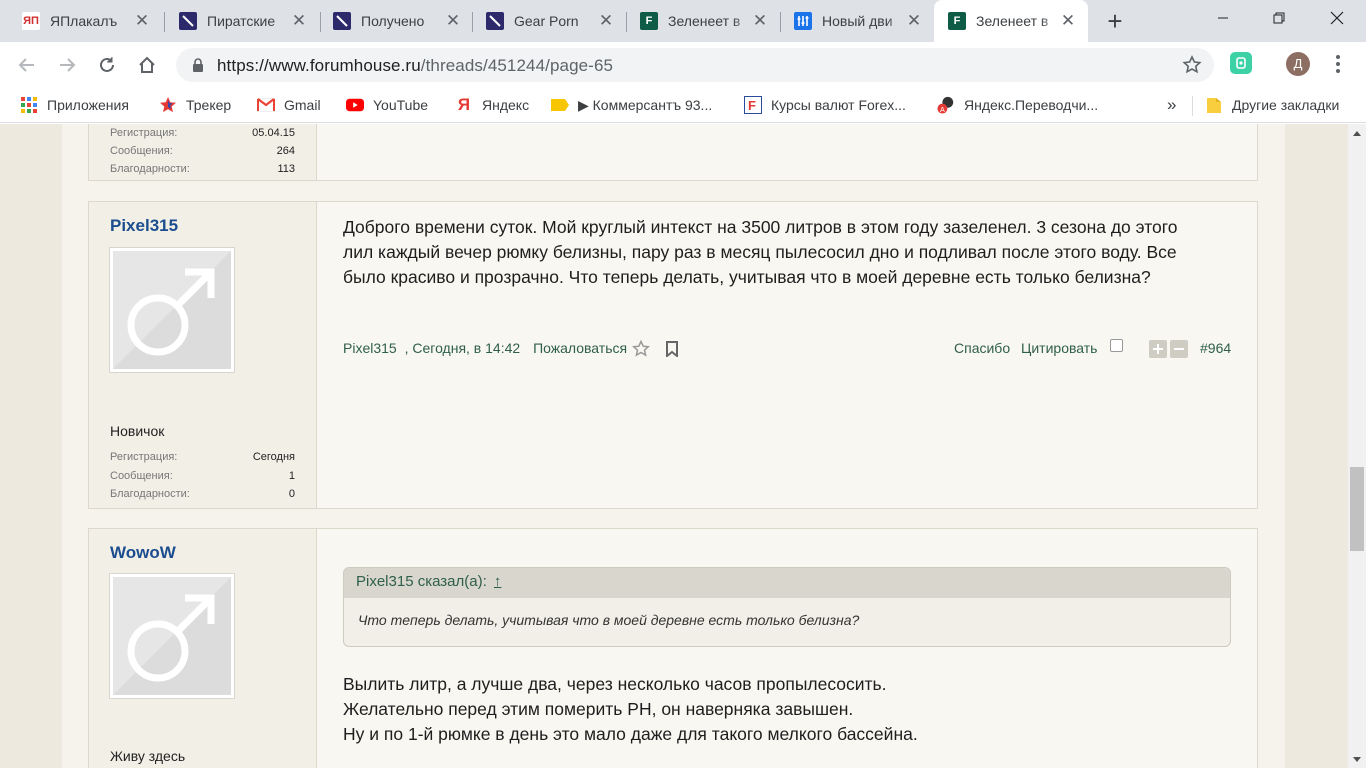 The height and width of the screenshot is (768, 1366). I want to click on bookmark-other-folder: Другие закладки, so click(1272, 105).